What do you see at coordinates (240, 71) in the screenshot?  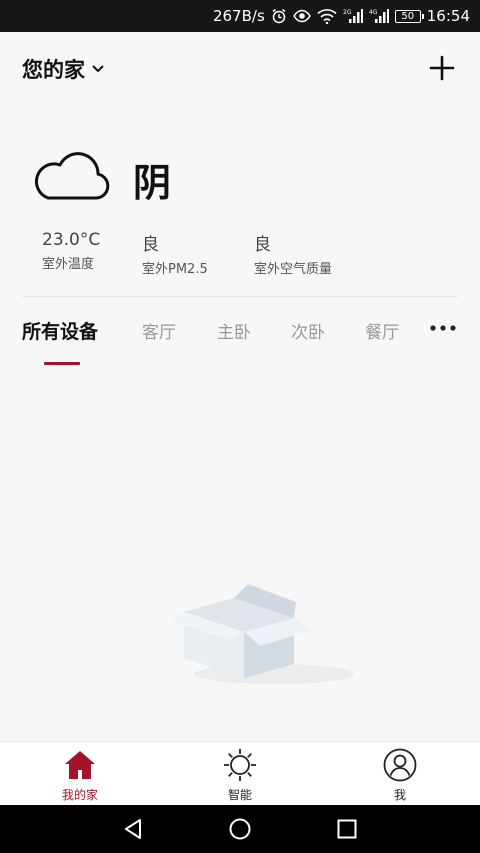 I see `header: 您的家` at bounding box center [240, 71].